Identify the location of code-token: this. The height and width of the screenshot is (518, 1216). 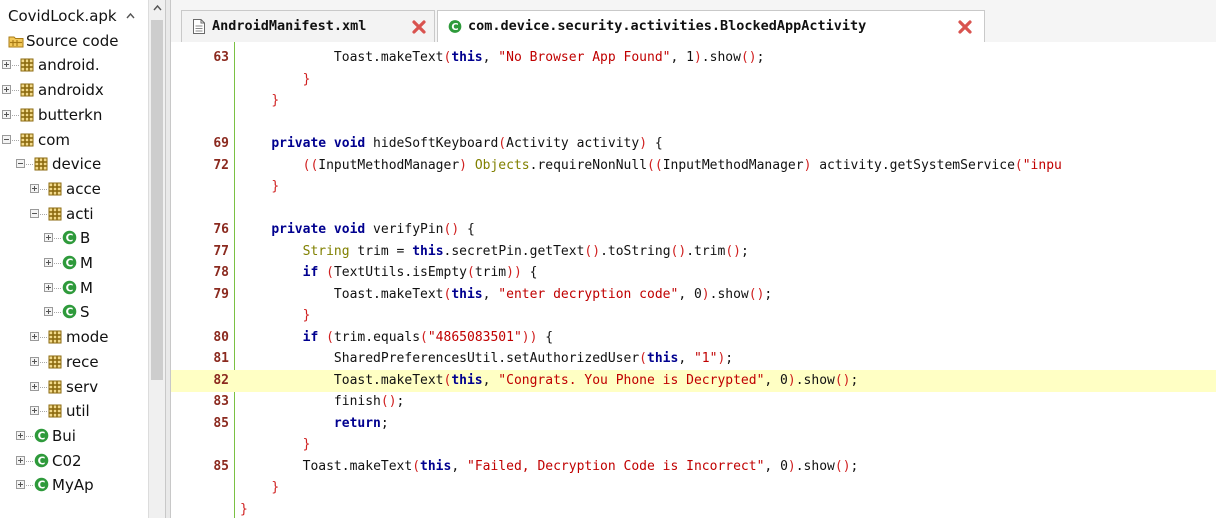
(467, 294).